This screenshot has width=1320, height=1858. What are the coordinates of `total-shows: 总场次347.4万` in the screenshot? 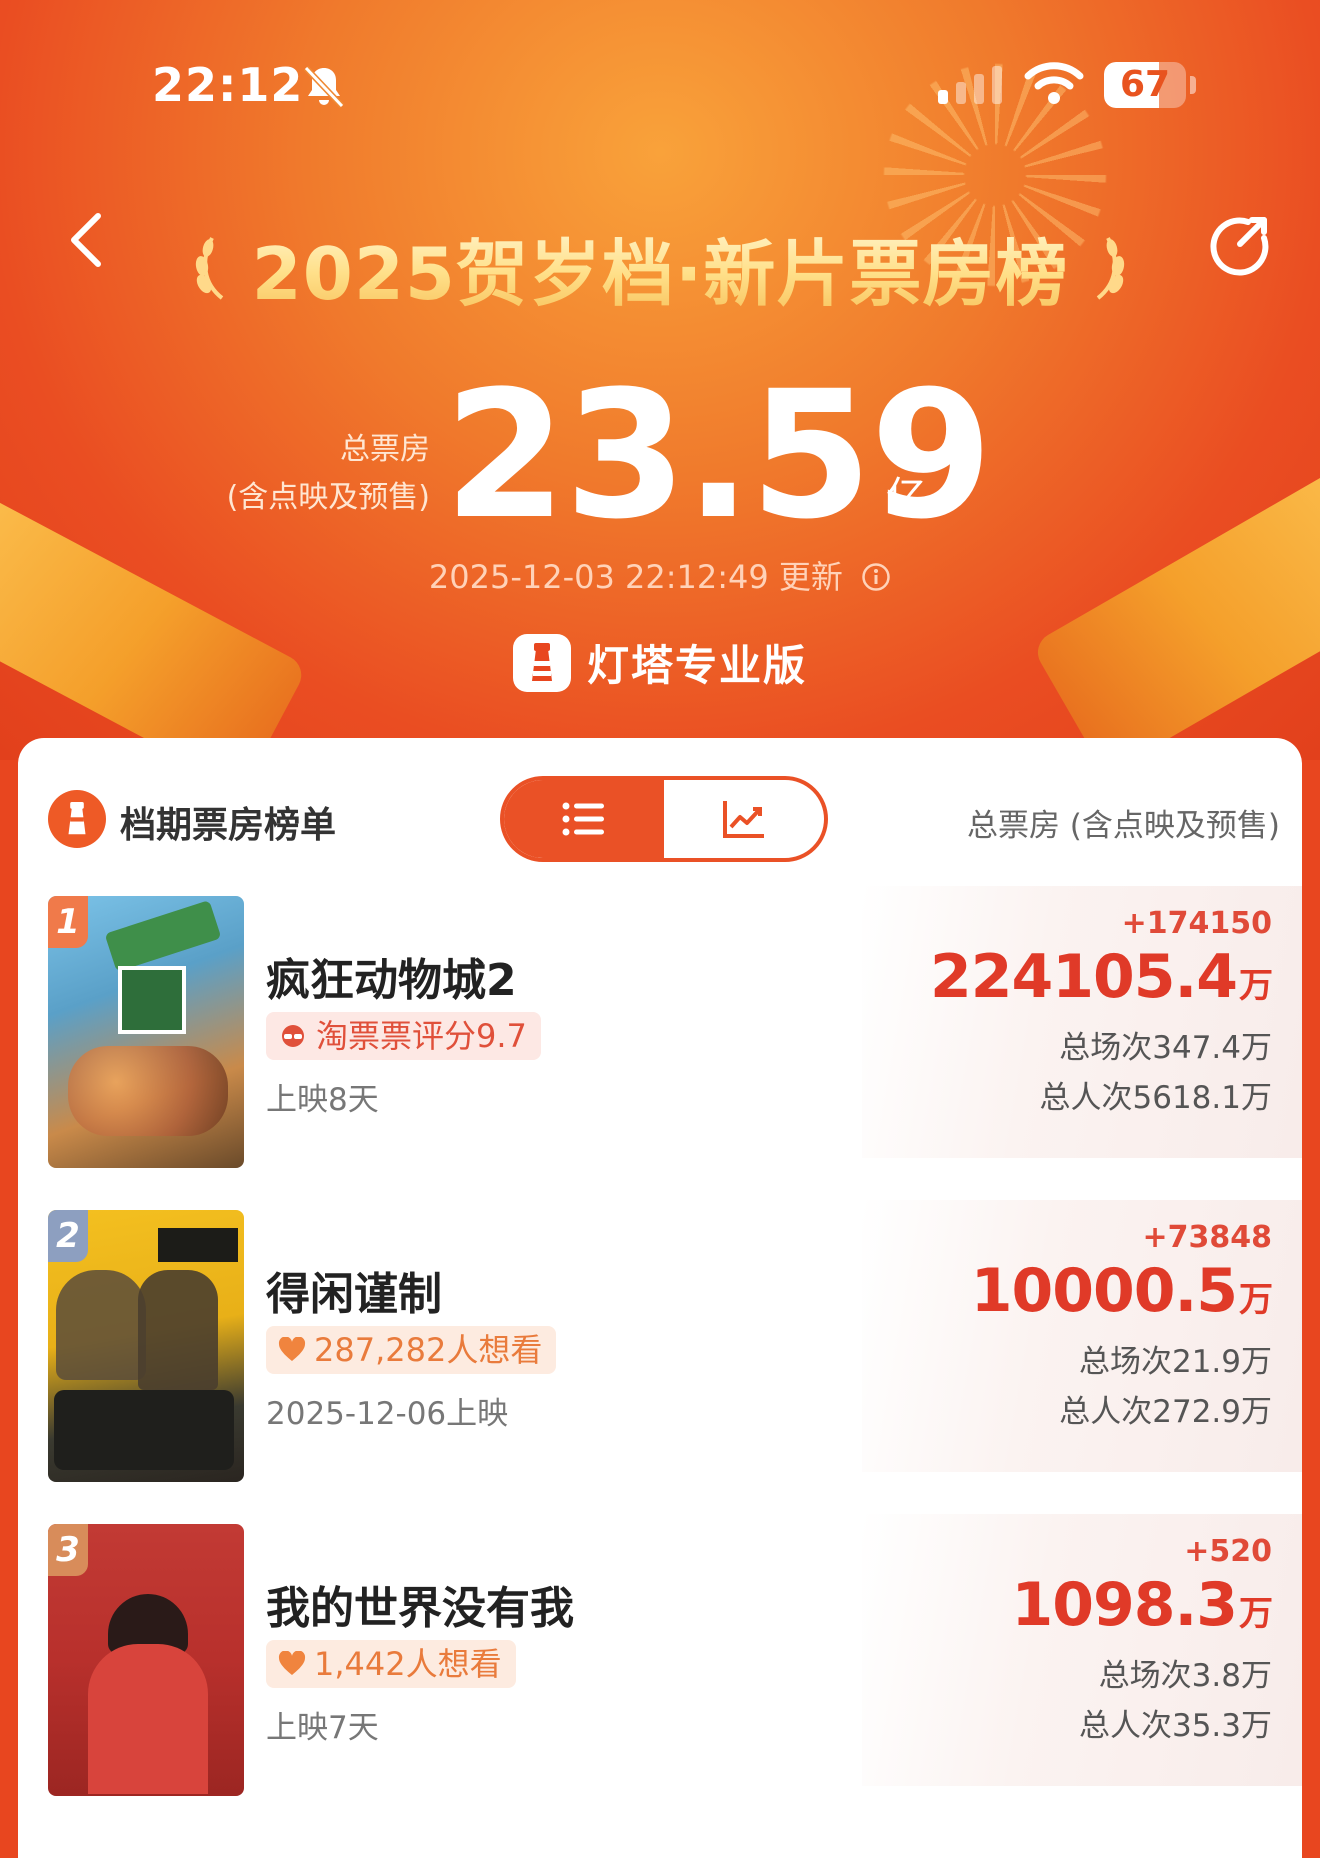 It's located at (1165, 1048).